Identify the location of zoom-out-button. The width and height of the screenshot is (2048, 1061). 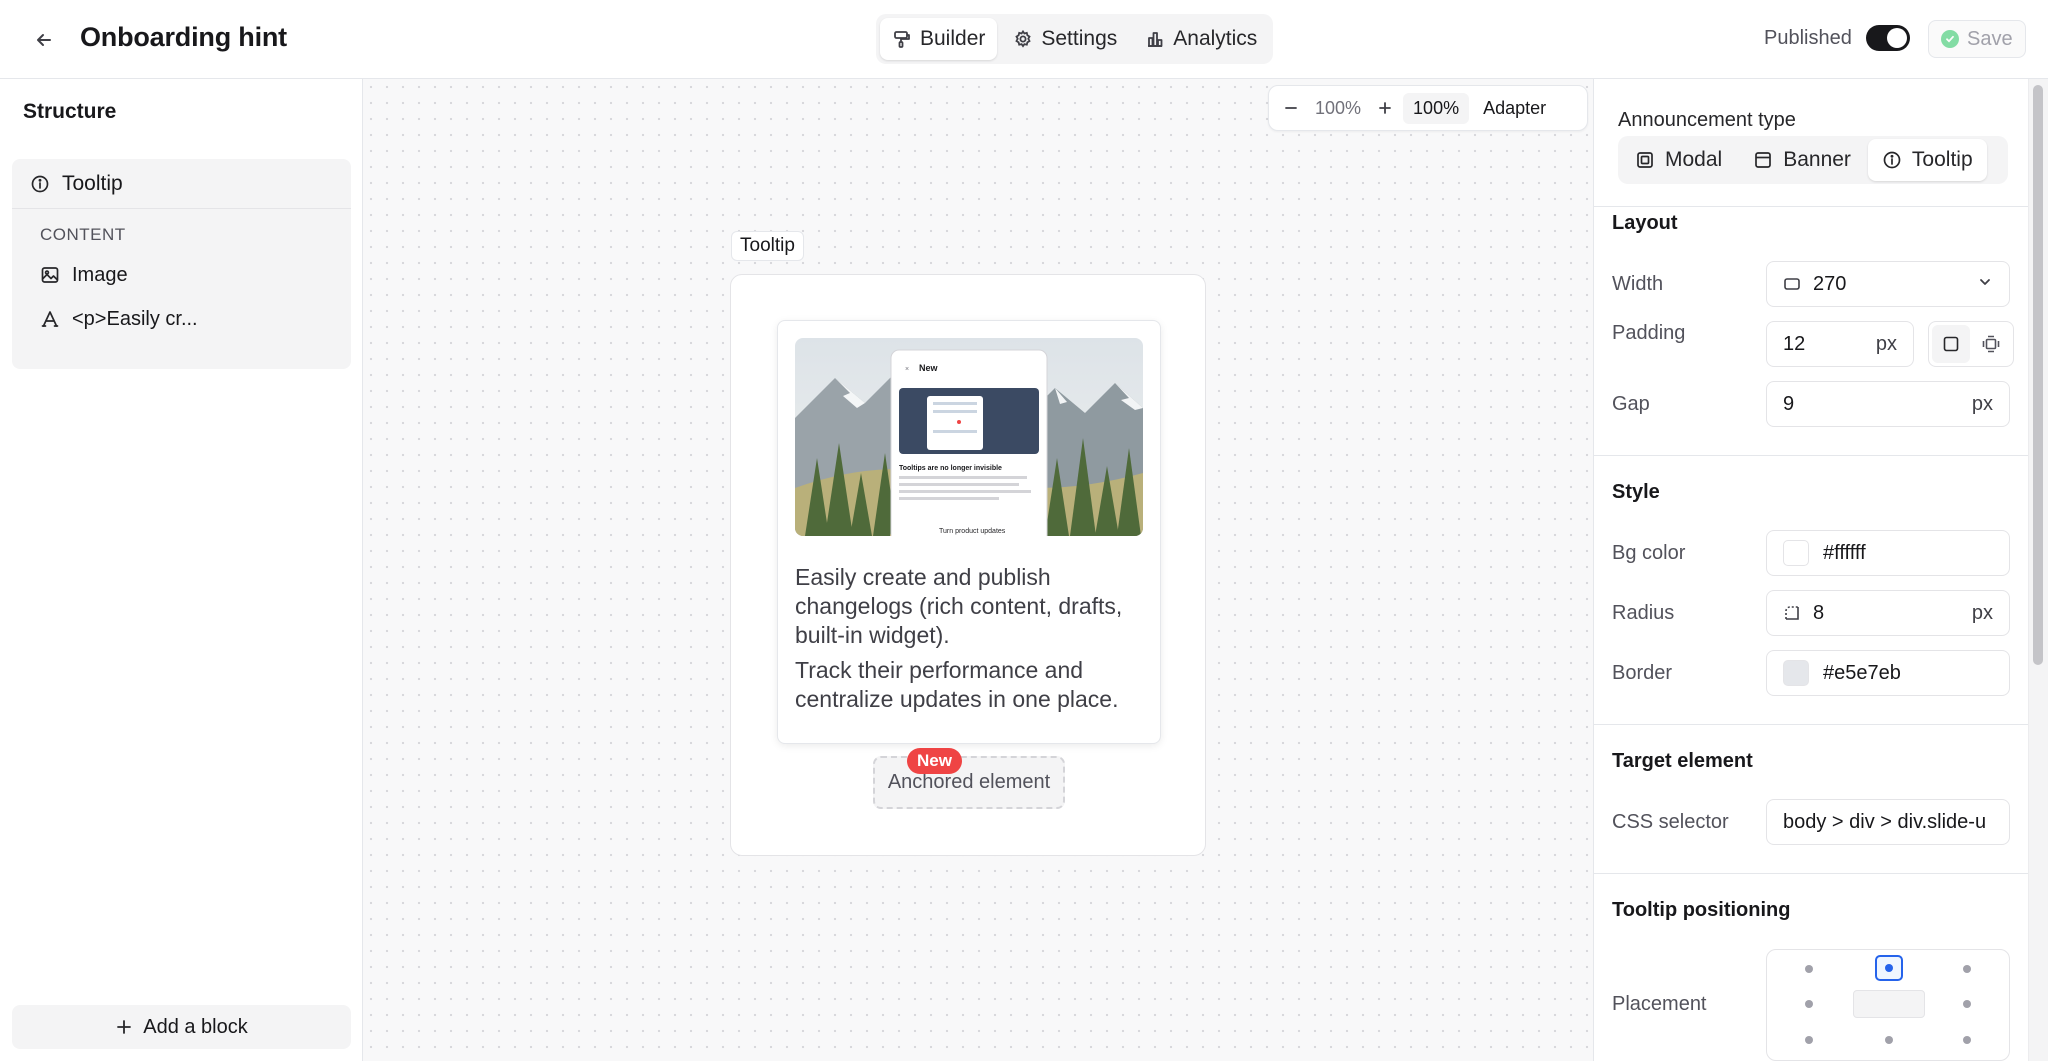
(1291, 108).